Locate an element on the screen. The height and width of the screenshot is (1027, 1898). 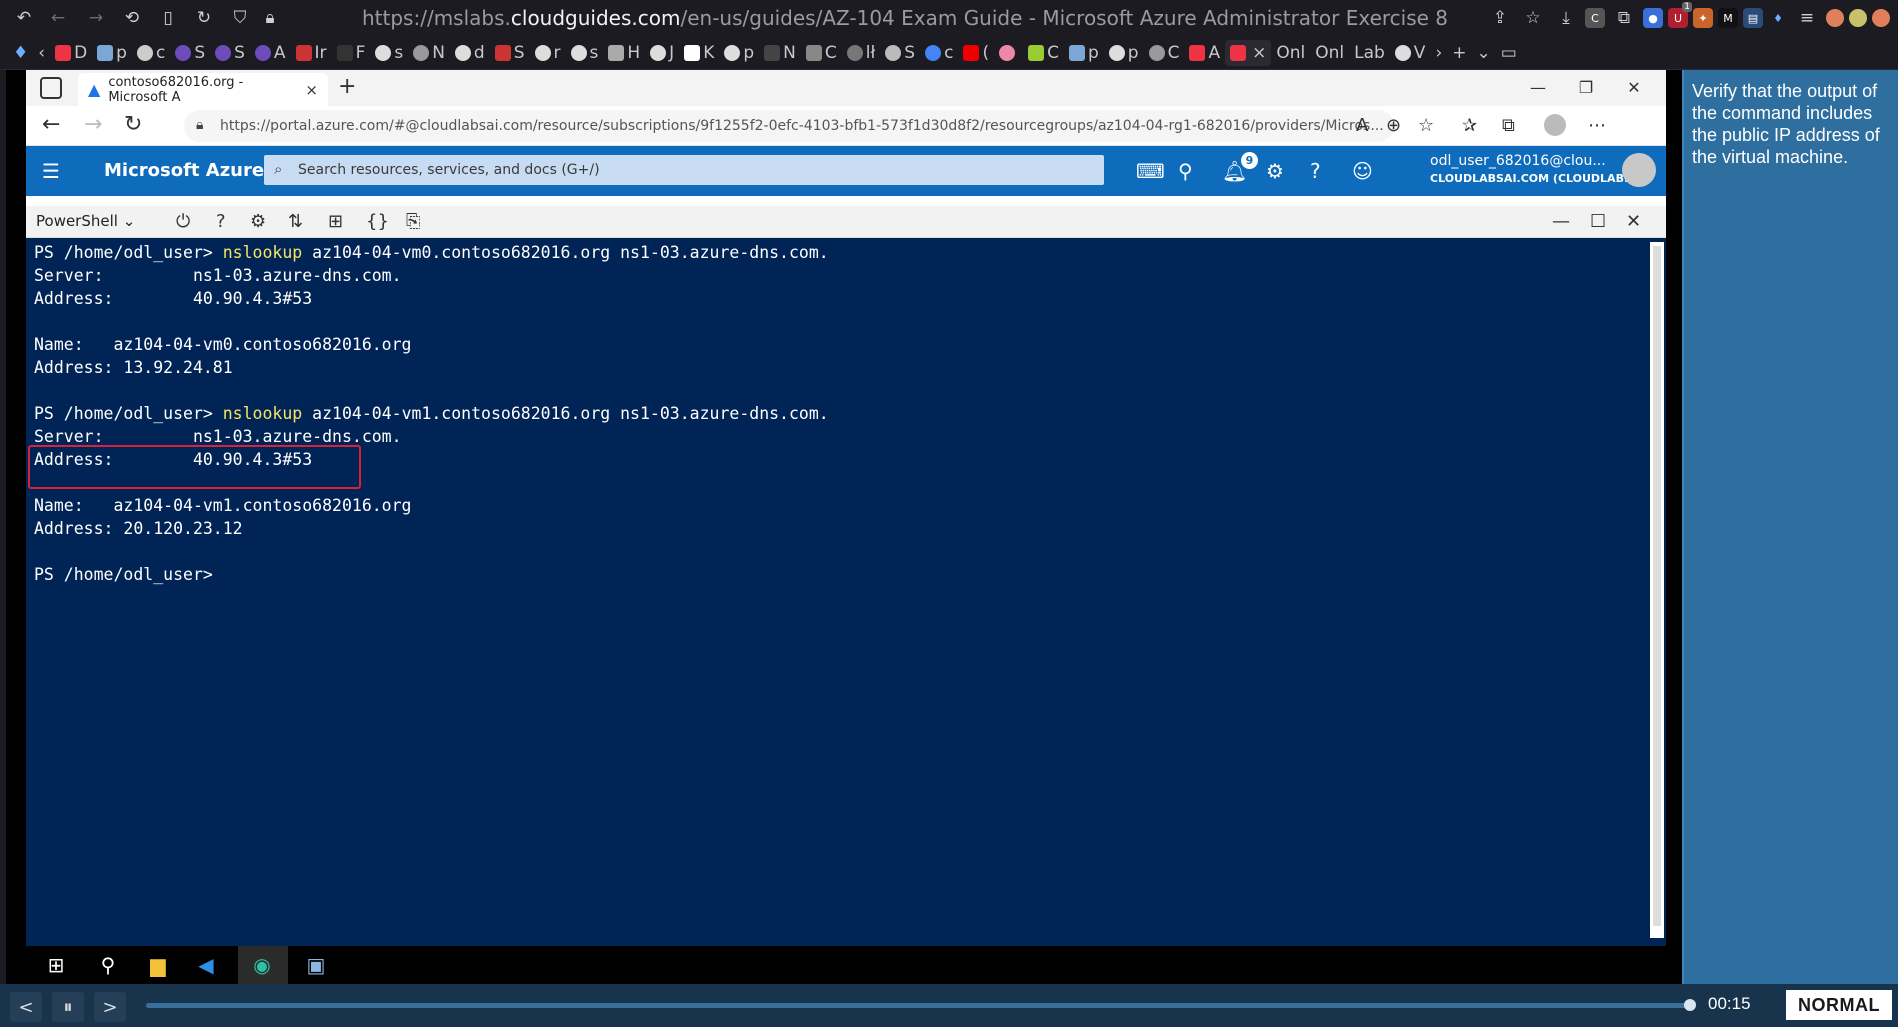
window-maximize-dot is located at coordinates (1881, 18).